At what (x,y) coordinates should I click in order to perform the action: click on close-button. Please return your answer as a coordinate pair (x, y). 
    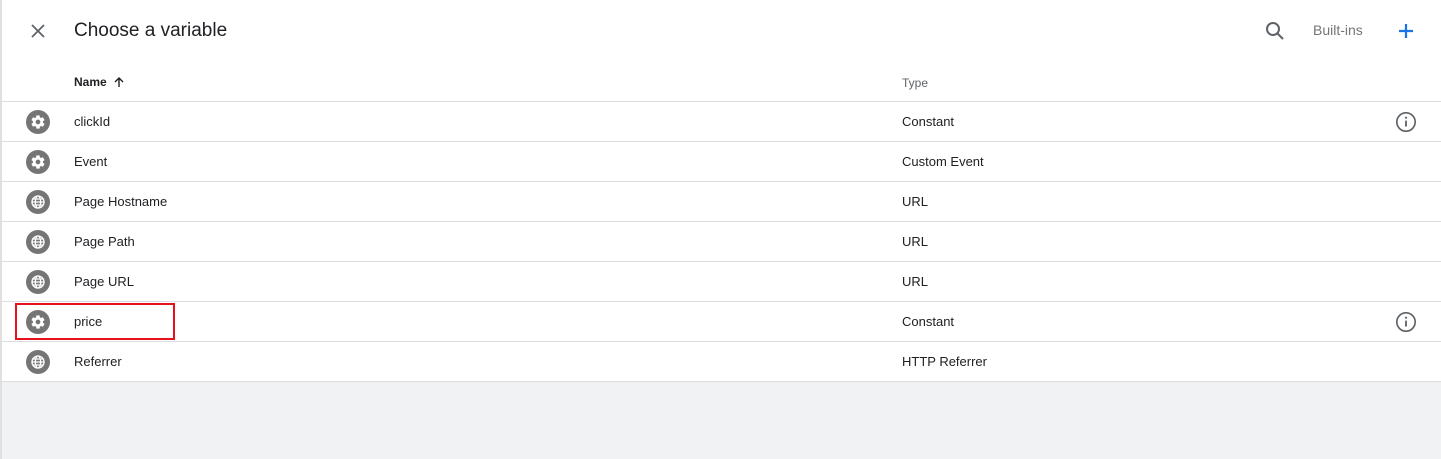
    Looking at the image, I should click on (38, 31).